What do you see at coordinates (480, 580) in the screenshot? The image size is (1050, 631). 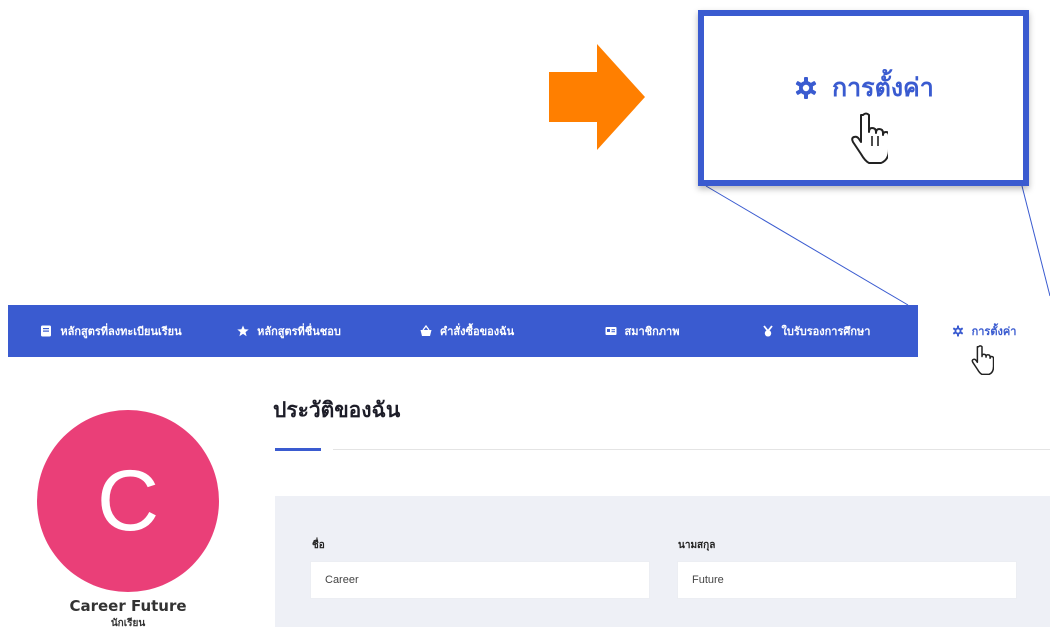 I see `first-name-field: Career` at bounding box center [480, 580].